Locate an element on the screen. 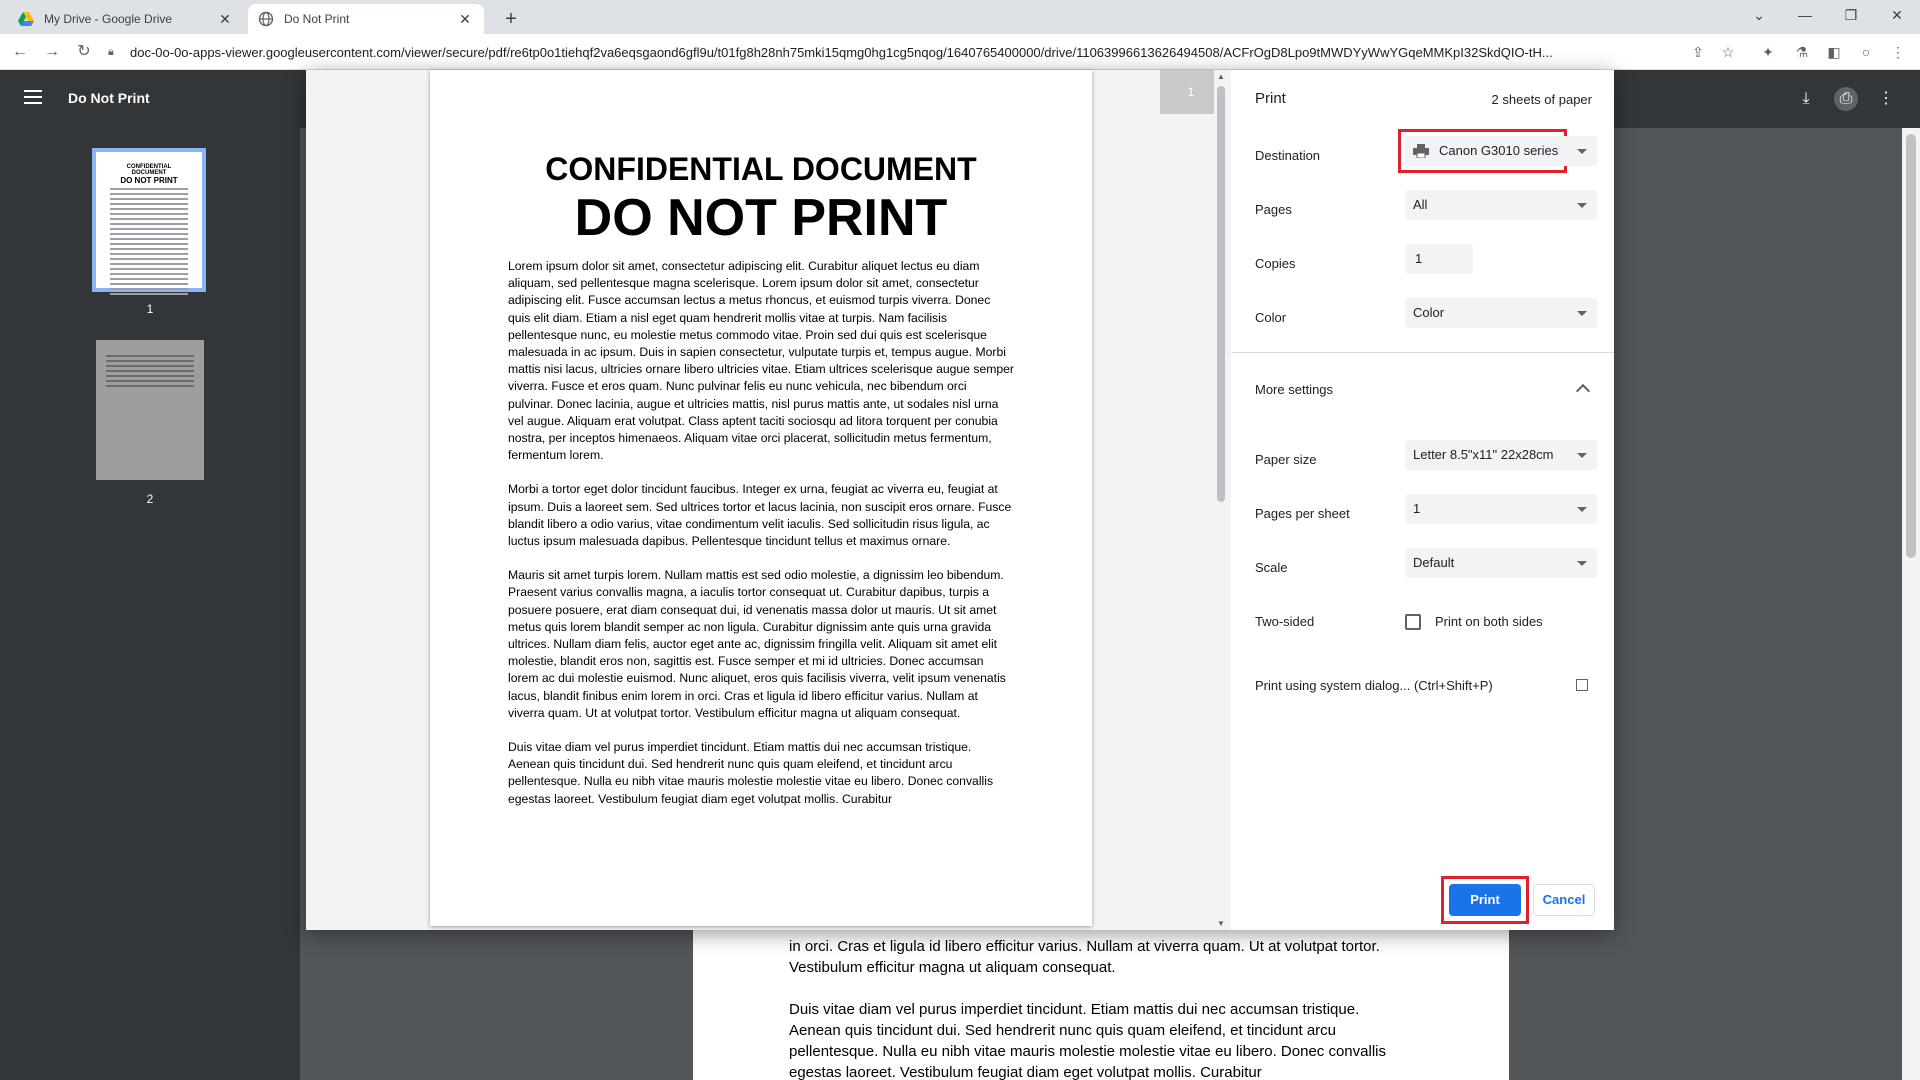 The image size is (1920, 1080). printer-icon: ⎙ is located at coordinates (1846, 99).